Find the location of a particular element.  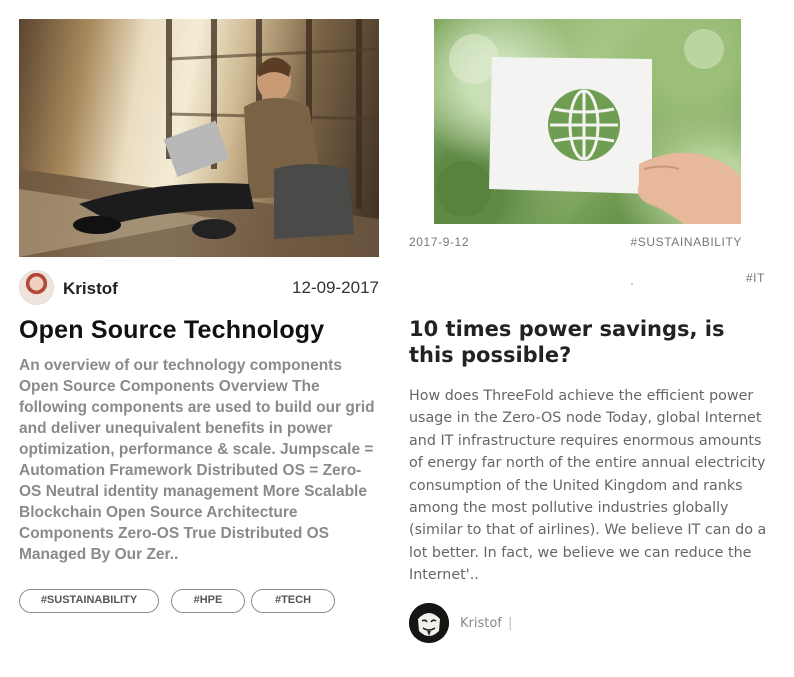

tag-hpe: #HPE is located at coordinates (208, 601).